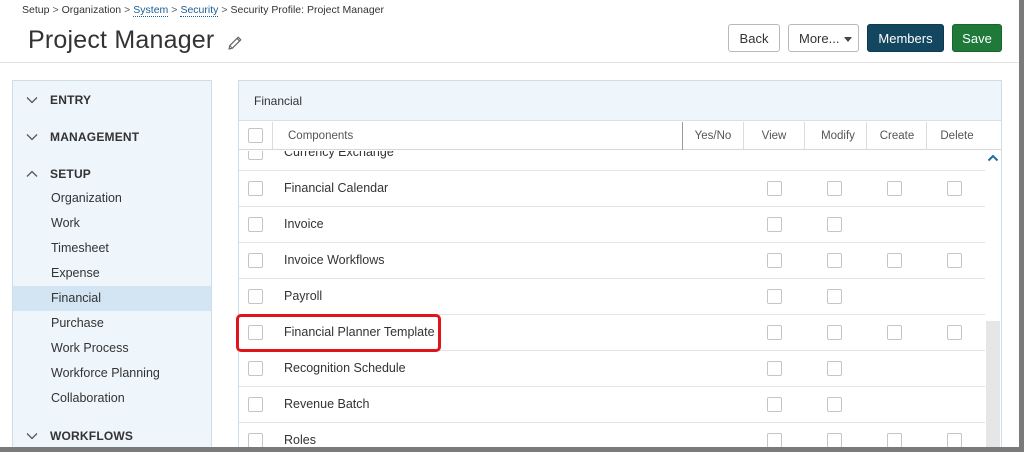 The image size is (1030, 457). Describe the element at coordinates (612, 261) in the screenshot. I see `table-row: Invoice Workflows` at that location.